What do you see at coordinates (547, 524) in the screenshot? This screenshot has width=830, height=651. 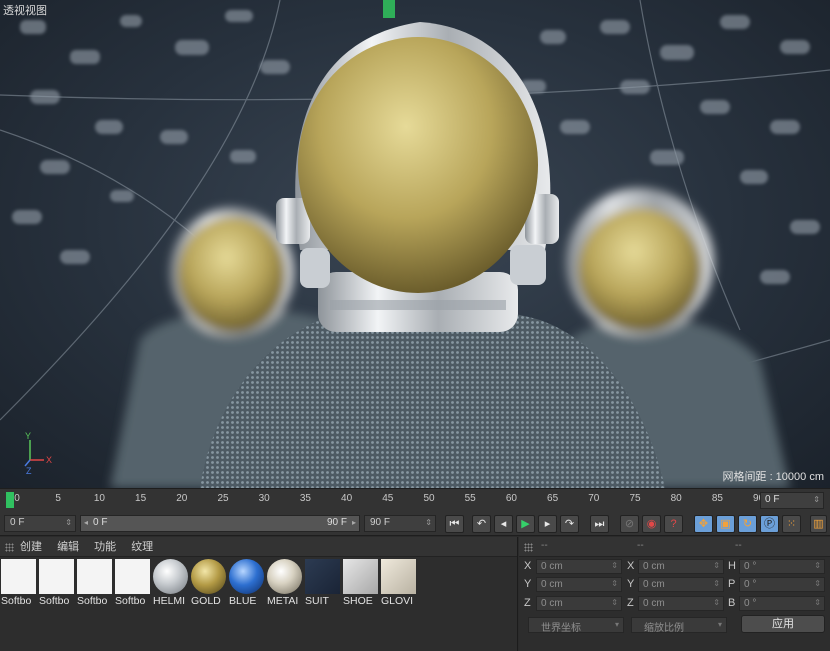 I see `next-frame-button: ▸` at bounding box center [547, 524].